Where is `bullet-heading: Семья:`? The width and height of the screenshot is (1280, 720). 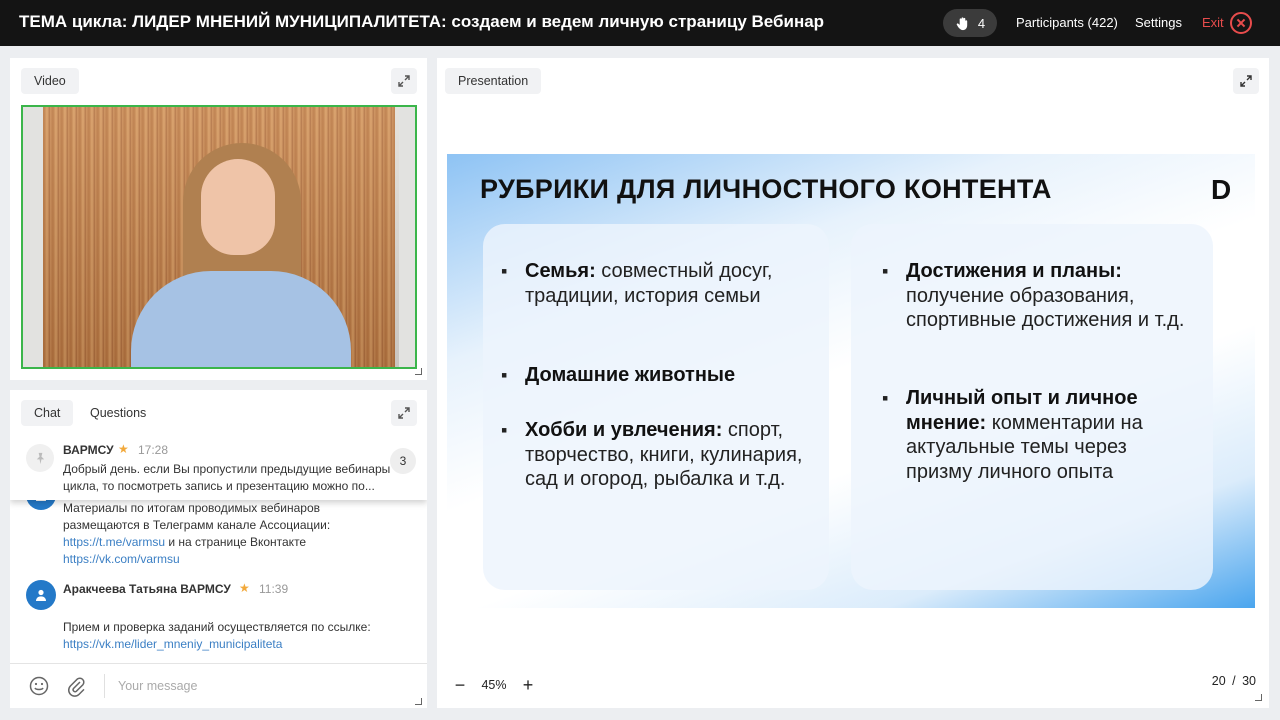 bullet-heading: Семья: is located at coordinates (560, 271).